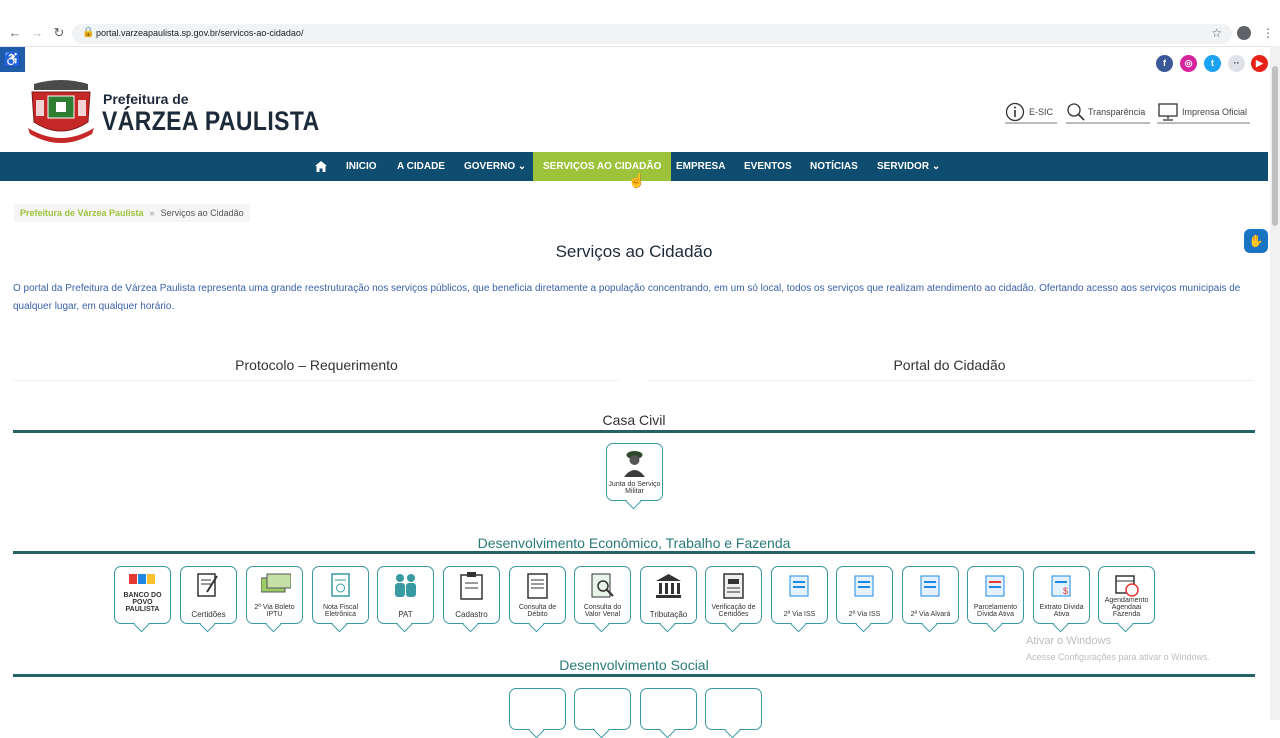 The width and height of the screenshot is (1280, 738). Describe the element at coordinates (1188, 63) in the screenshot. I see `instagram-icon: ◎` at that location.